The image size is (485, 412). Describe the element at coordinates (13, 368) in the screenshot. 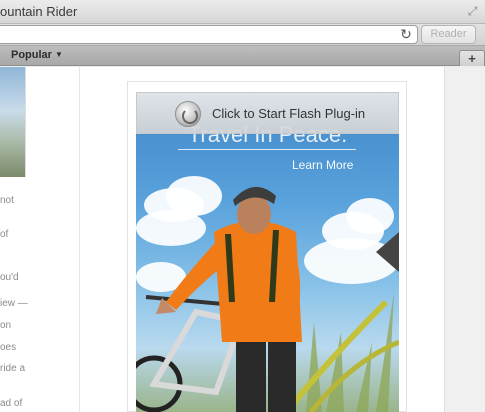

I see `text-fragment: ride a` at that location.